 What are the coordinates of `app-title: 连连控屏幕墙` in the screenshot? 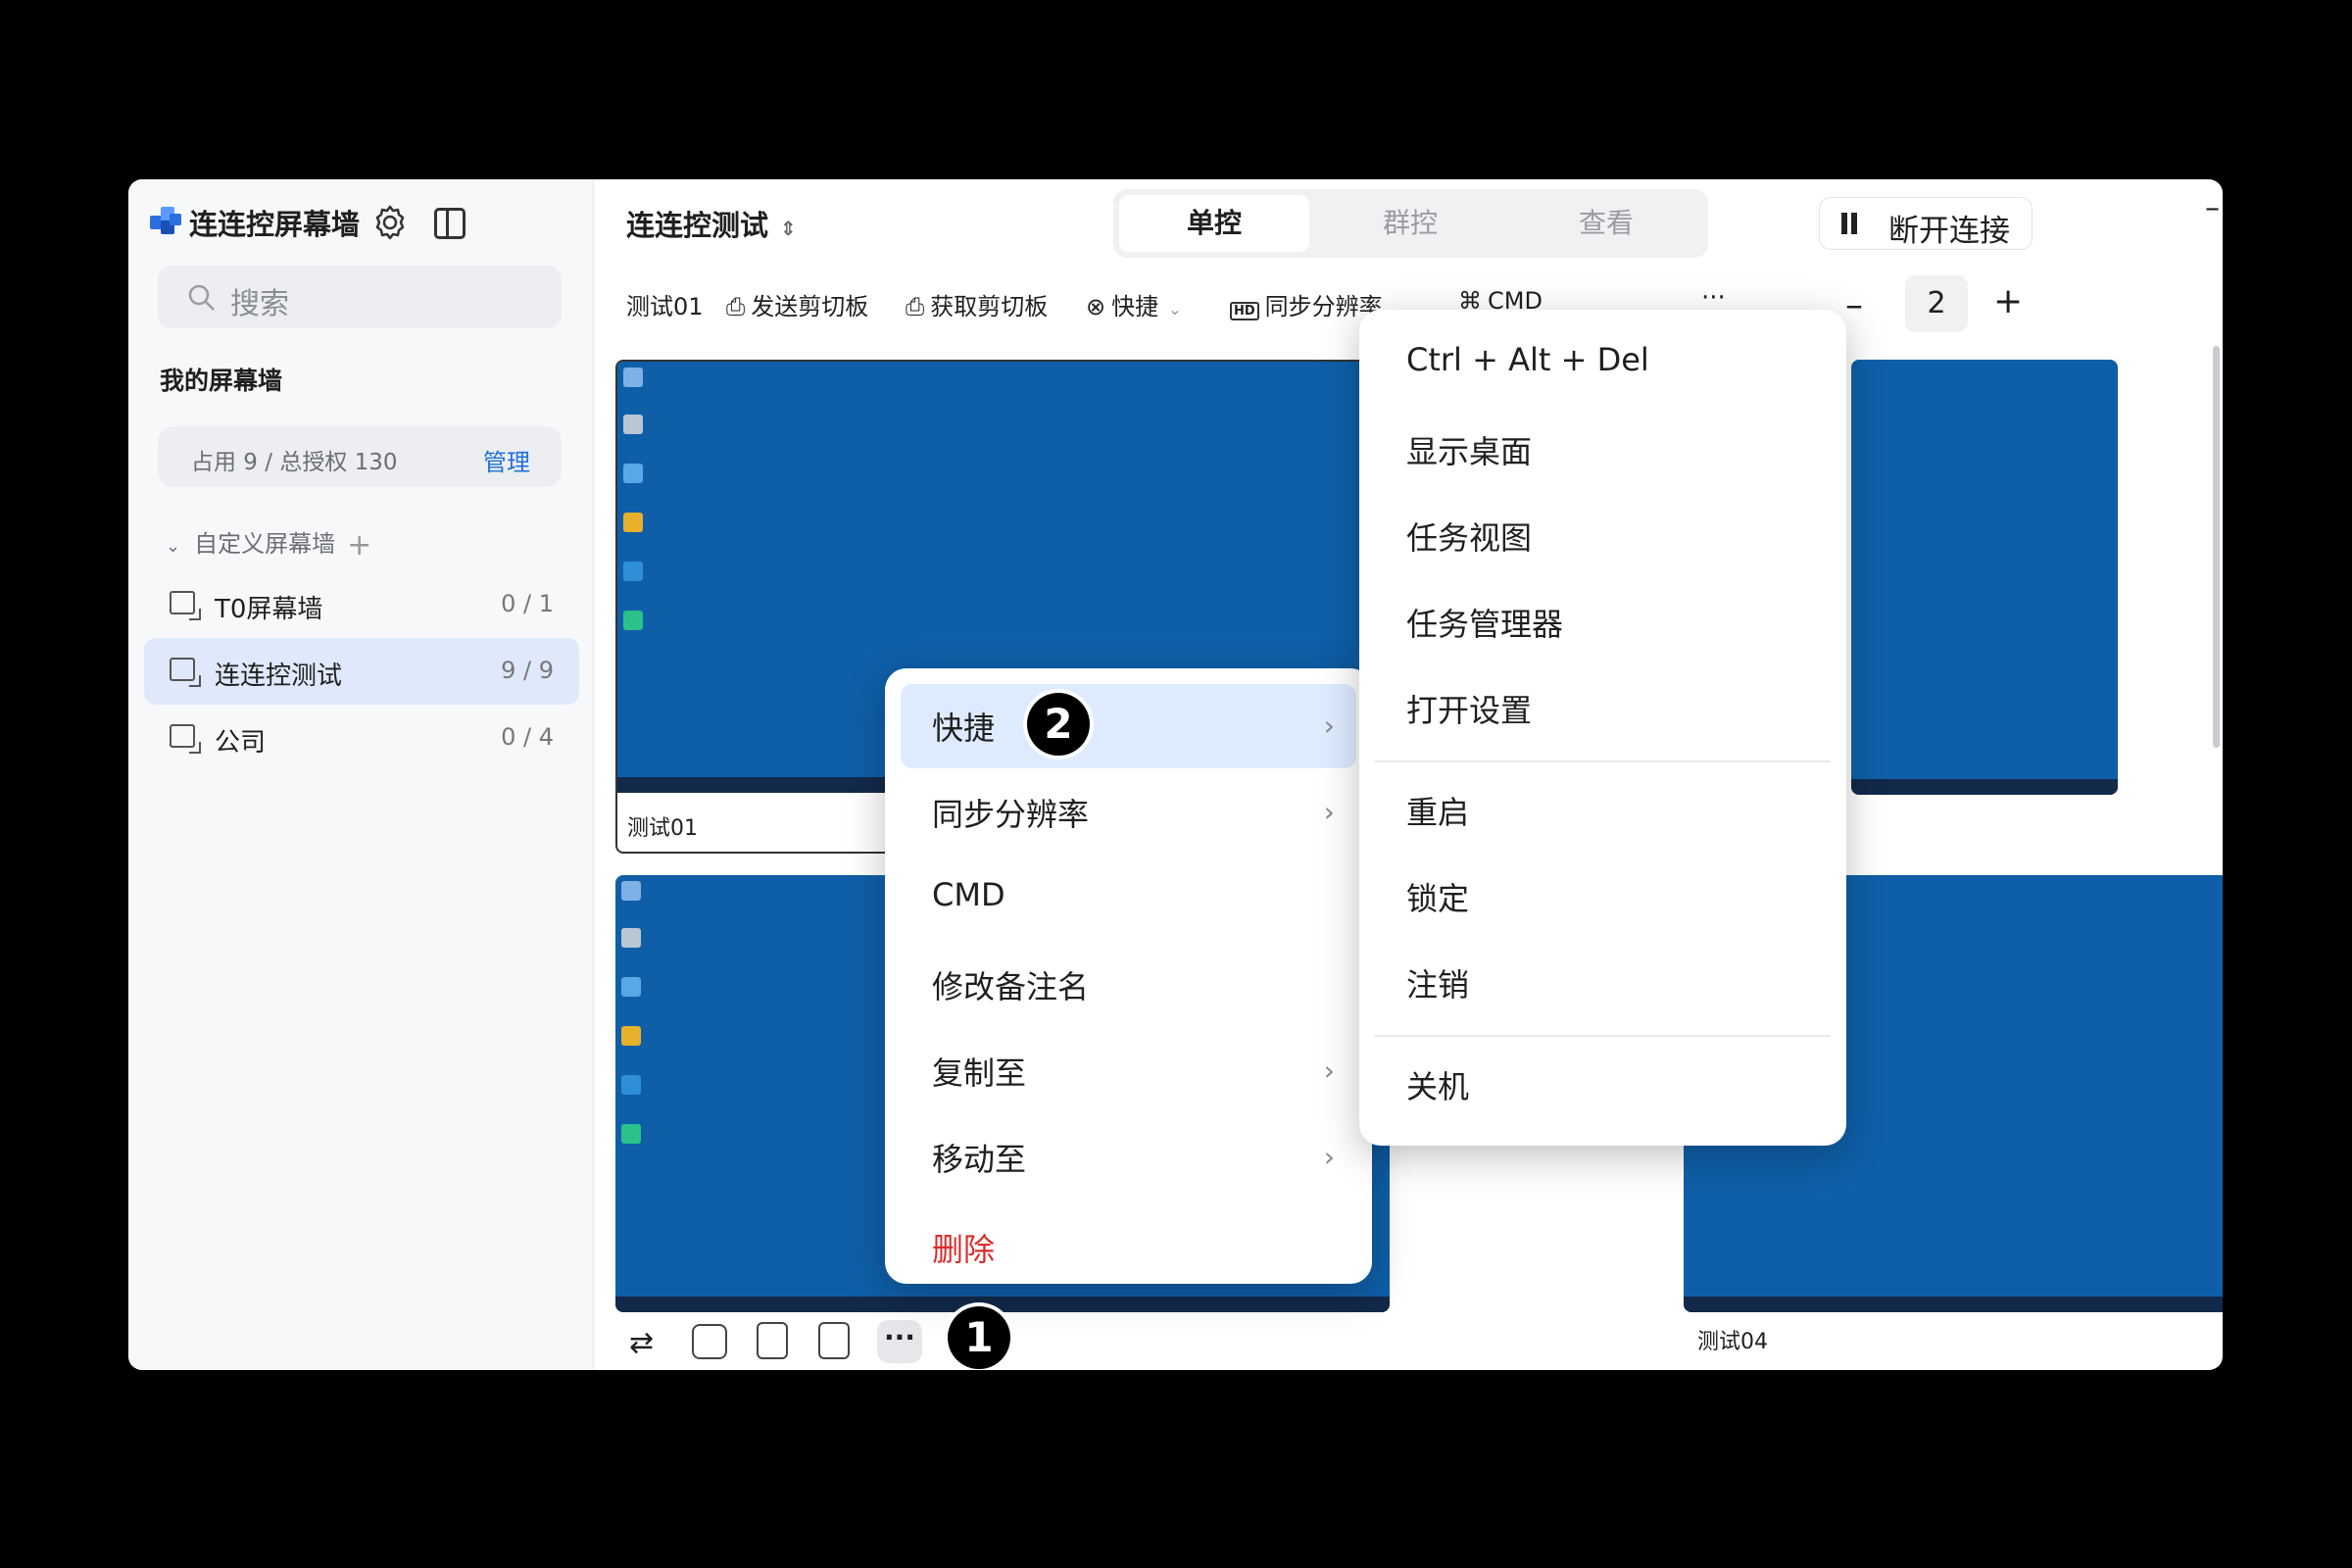 It's located at (275, 224).